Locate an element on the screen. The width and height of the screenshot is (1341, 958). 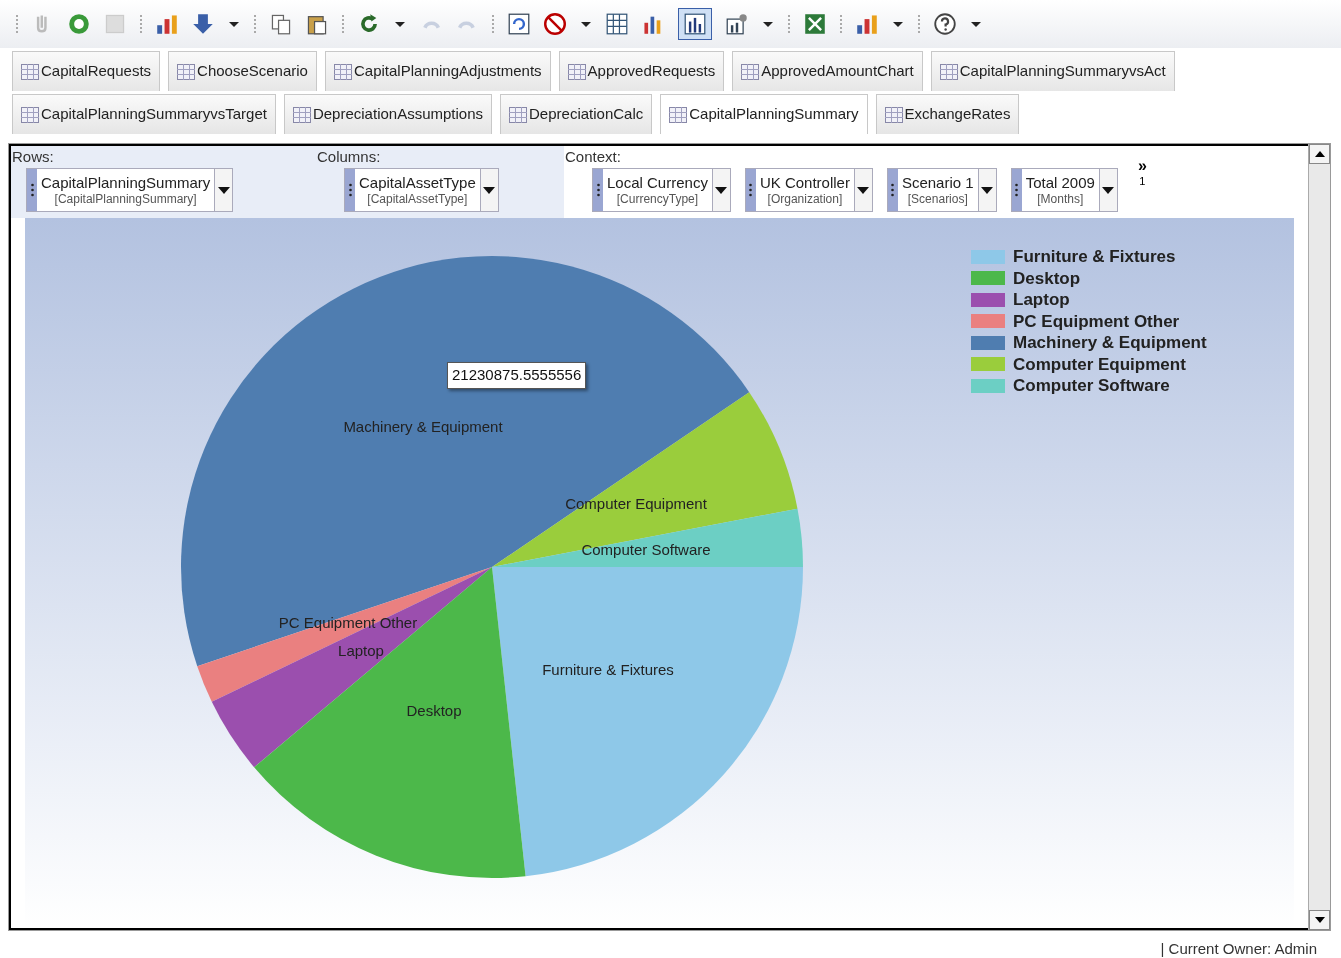
bar-chart-icon is located at coordinates (695, 24).